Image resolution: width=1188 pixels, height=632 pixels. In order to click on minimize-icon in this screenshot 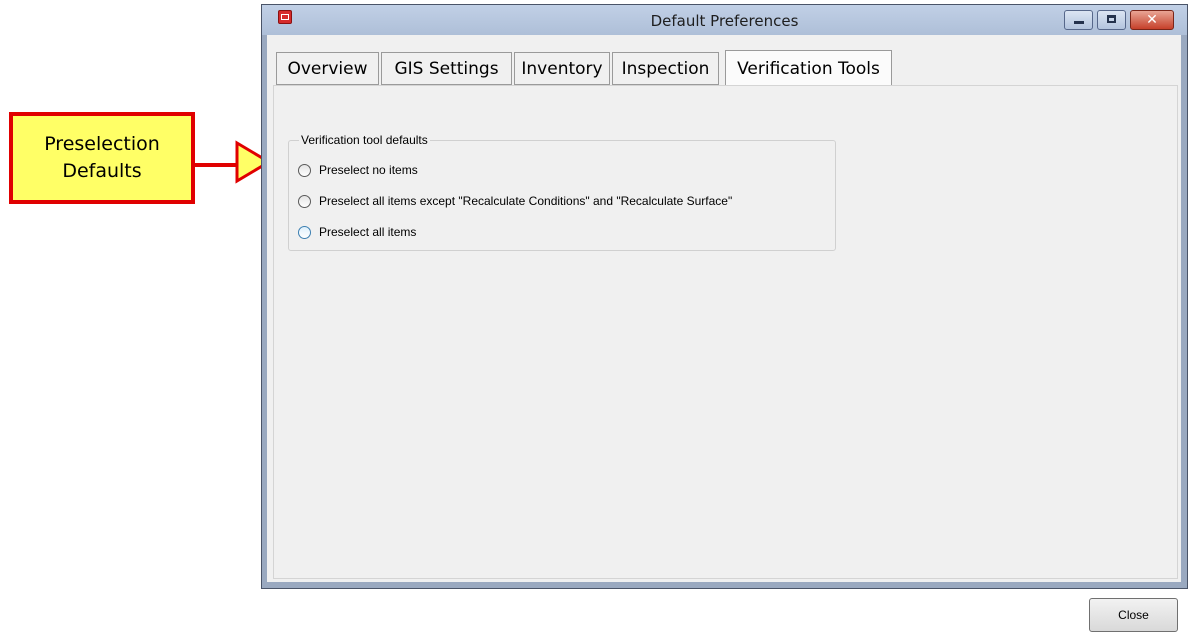, I will do `click(1079, 22)`.